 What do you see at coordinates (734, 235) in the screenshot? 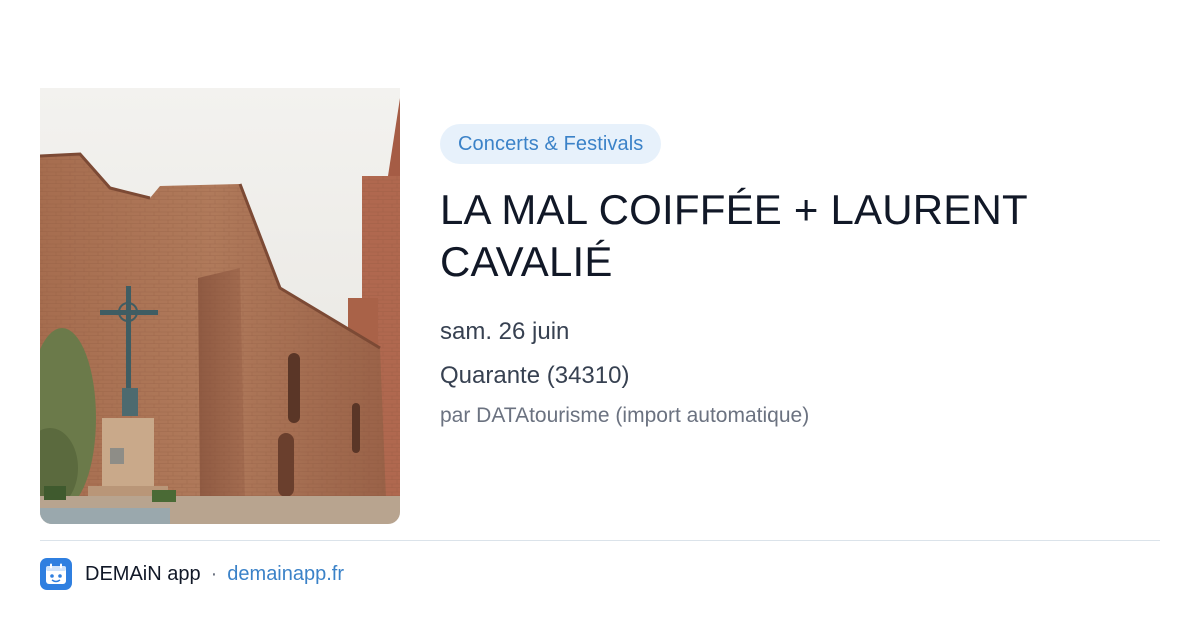
I see `event-title: LA MAL COIFFÉE + LAURENT CAVALIÉ` at bounding box center [734, 235].